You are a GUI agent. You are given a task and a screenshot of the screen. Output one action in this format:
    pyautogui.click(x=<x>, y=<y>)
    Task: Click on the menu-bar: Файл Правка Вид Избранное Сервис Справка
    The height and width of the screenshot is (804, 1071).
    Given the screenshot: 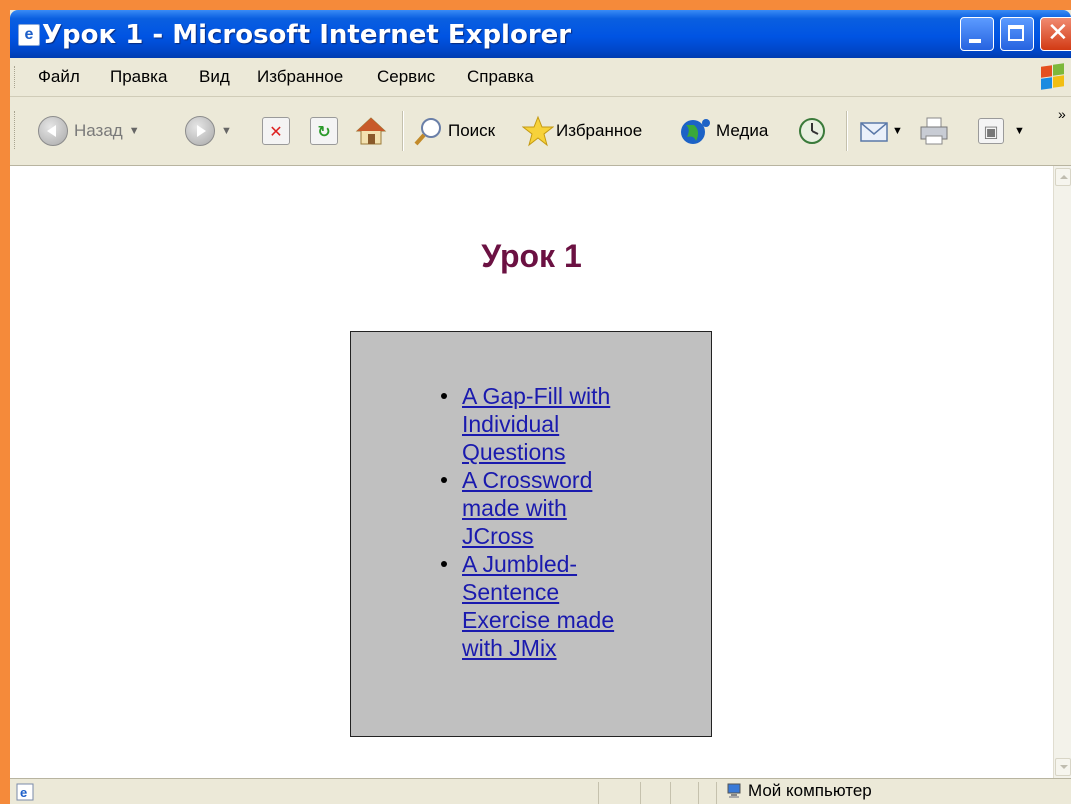 What is the action you would take?
    pyautogui.click(x=540, y=77)
    